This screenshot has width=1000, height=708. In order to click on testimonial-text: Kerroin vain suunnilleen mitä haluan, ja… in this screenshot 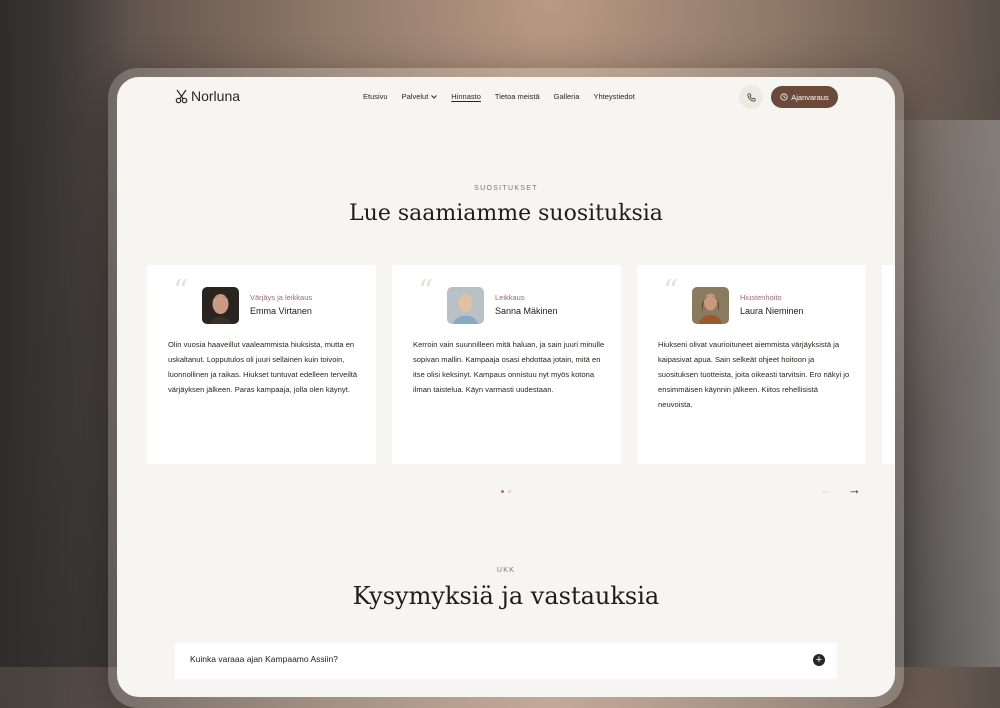, I will do `click(509, 367)`.